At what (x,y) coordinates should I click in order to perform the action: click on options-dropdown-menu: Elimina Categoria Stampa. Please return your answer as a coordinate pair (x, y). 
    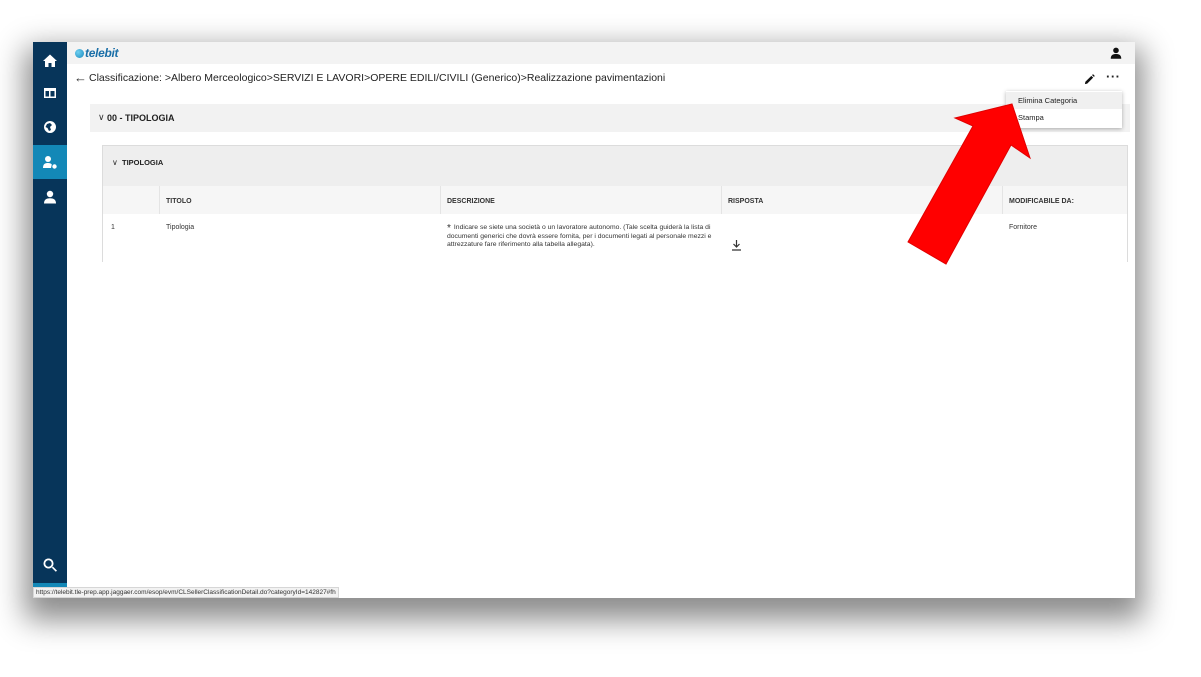
    Looking at the image, I should click on (1064, 109).